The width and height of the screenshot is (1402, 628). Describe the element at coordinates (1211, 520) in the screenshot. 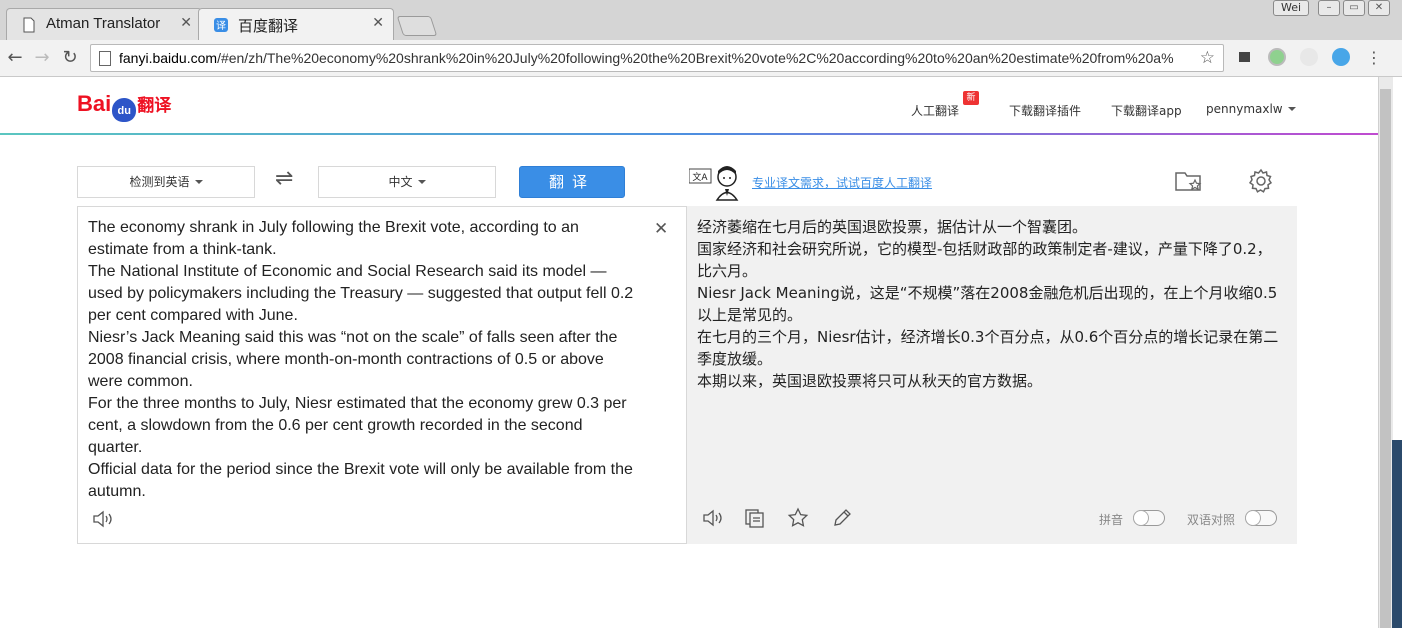

I see `bilingual-toggle-label: 双语对照` at that location.